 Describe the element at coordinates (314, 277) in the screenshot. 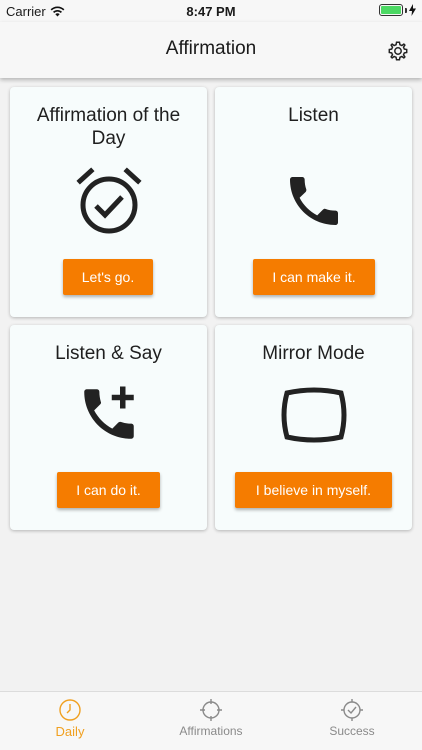

I see `i-can-make-it-button: I can make it.` at that location.